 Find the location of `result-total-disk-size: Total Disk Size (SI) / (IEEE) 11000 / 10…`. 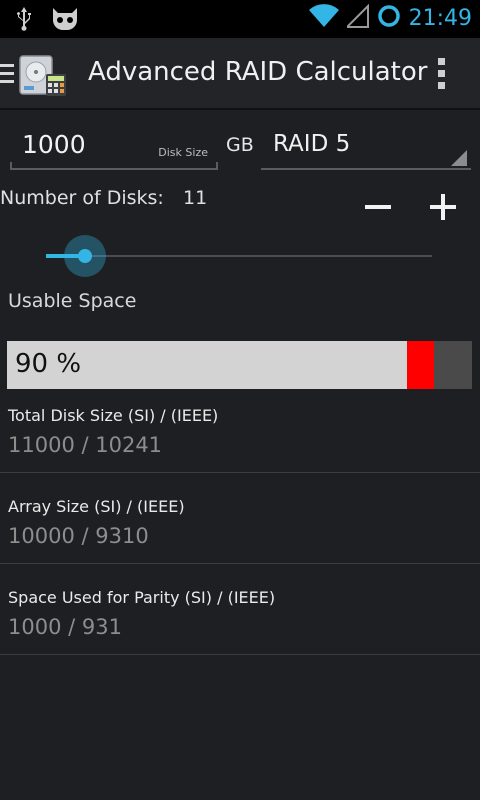

result-total-disk-size: Total Disk Size (SI) / (IEEE) 11000 / 10… is located at coordinates (240, 436).